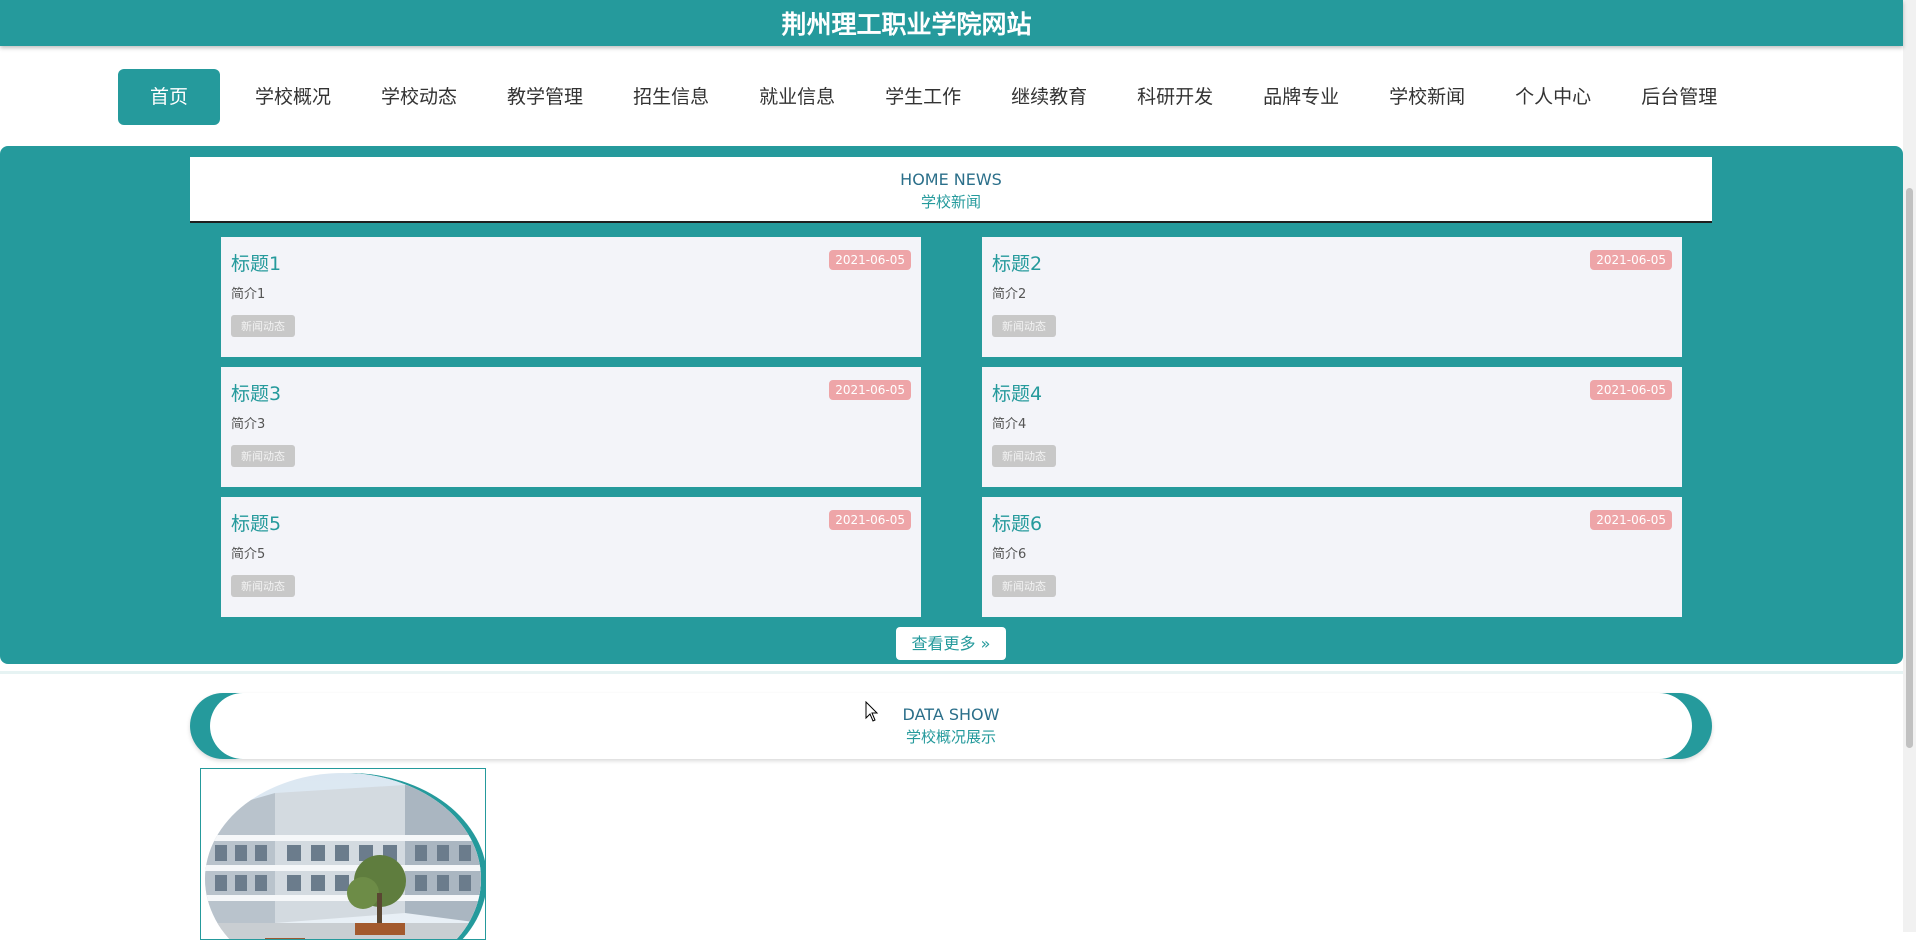  I want to click on nav-item-school-overview: 学校概况, so click(293, 97).